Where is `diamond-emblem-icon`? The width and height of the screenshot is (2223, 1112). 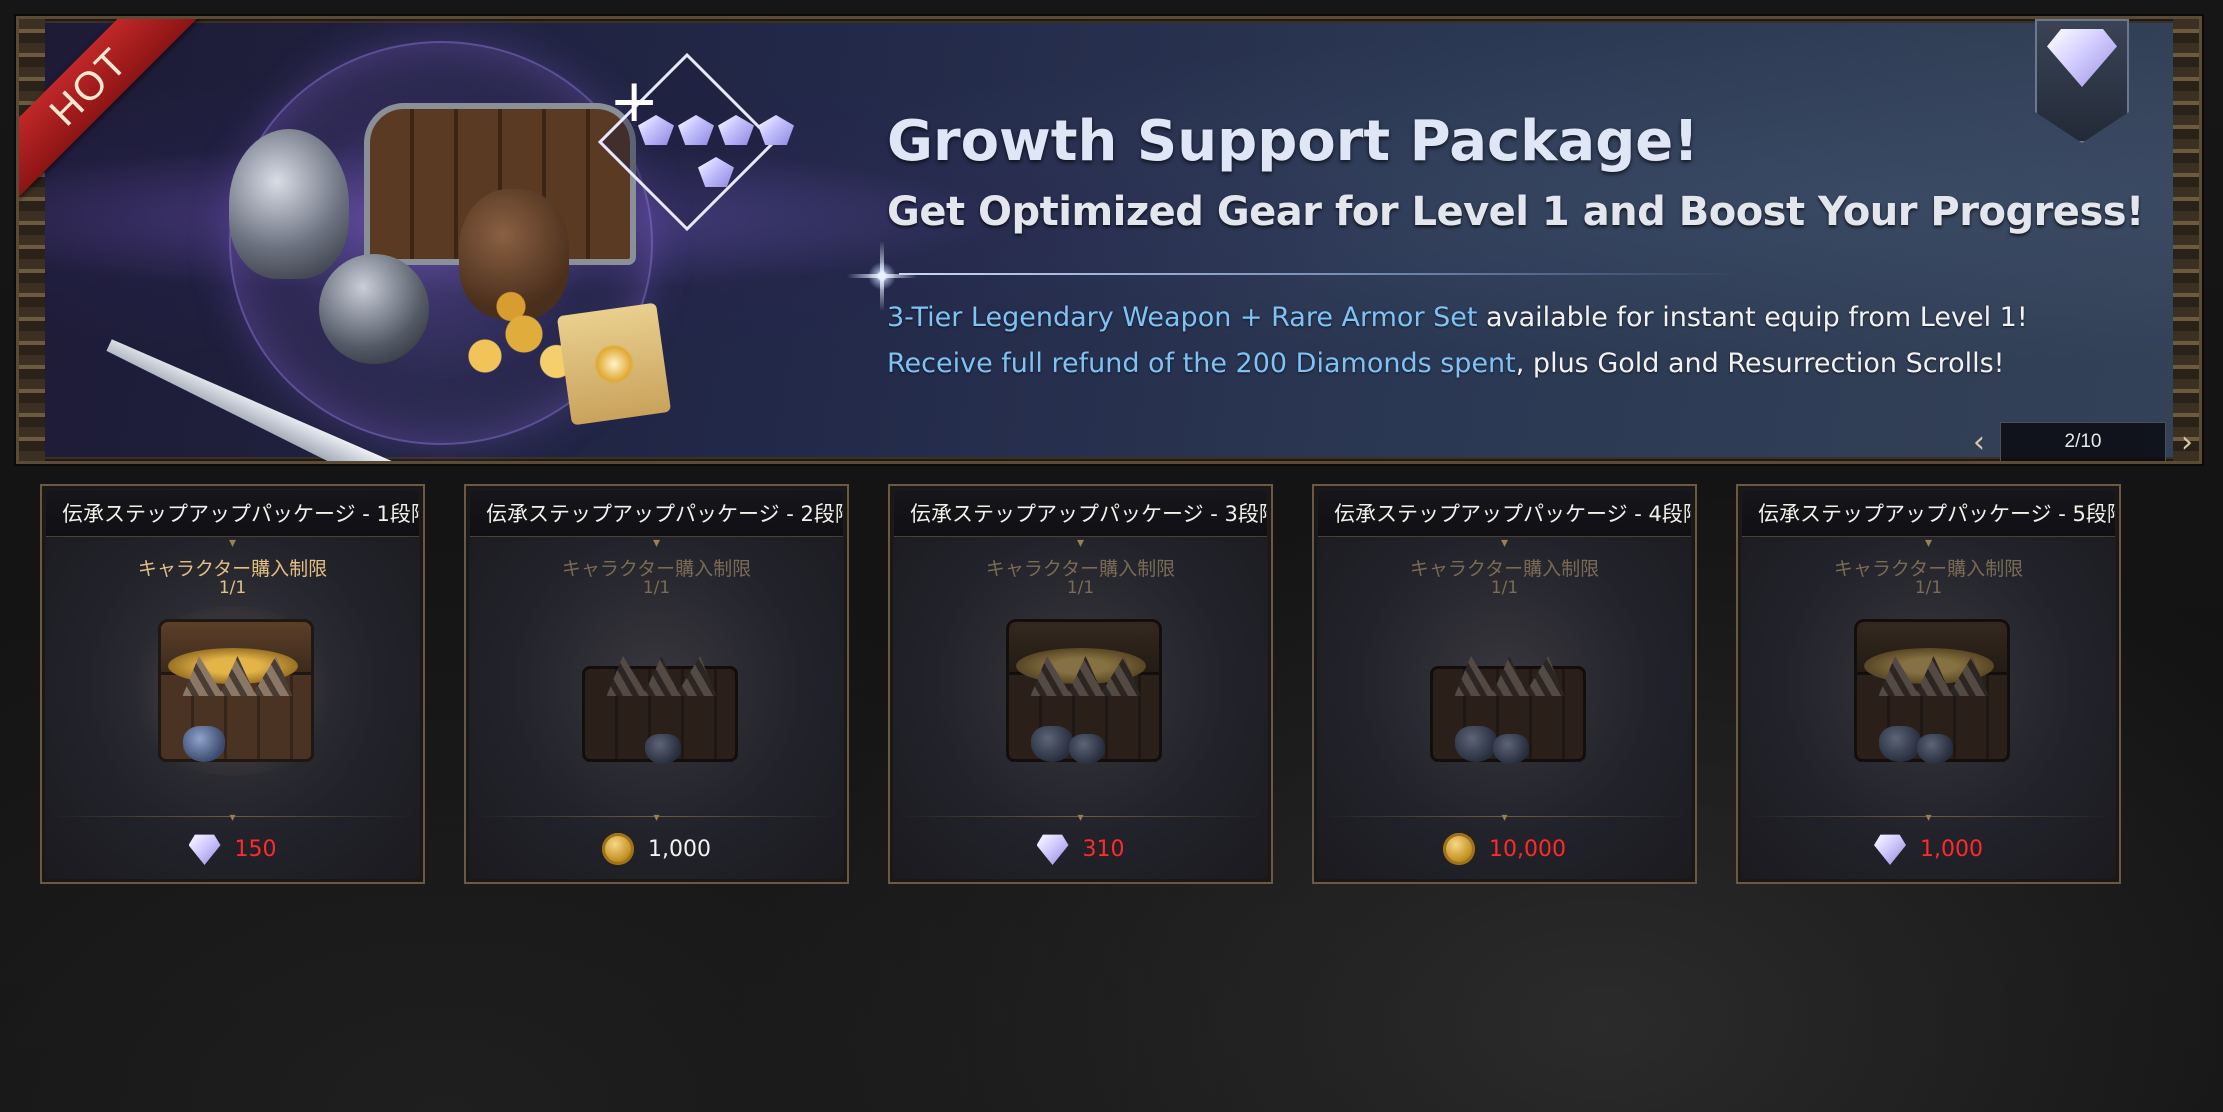
diamond-emblem-icon is located at coordinates (2082, 81).